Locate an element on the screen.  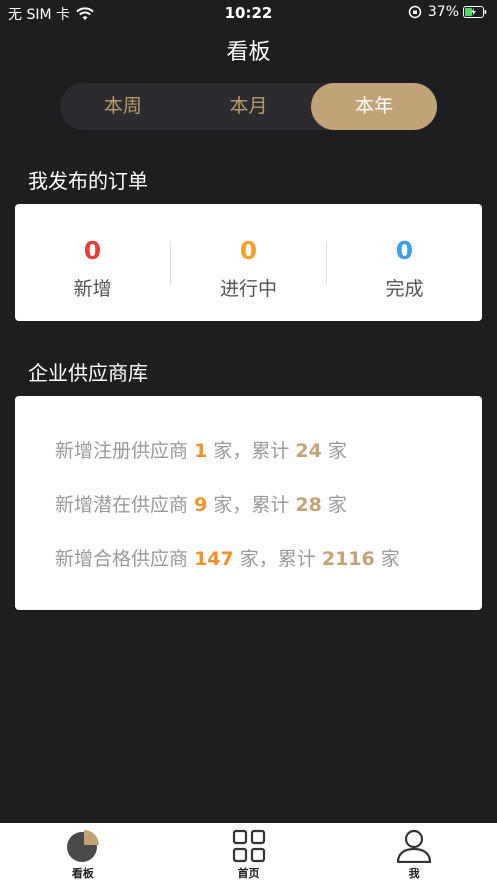
supplier-line-qualified: 新增合格供应商 147 家，累计 2116 家 is located at coordinates (227, 557).